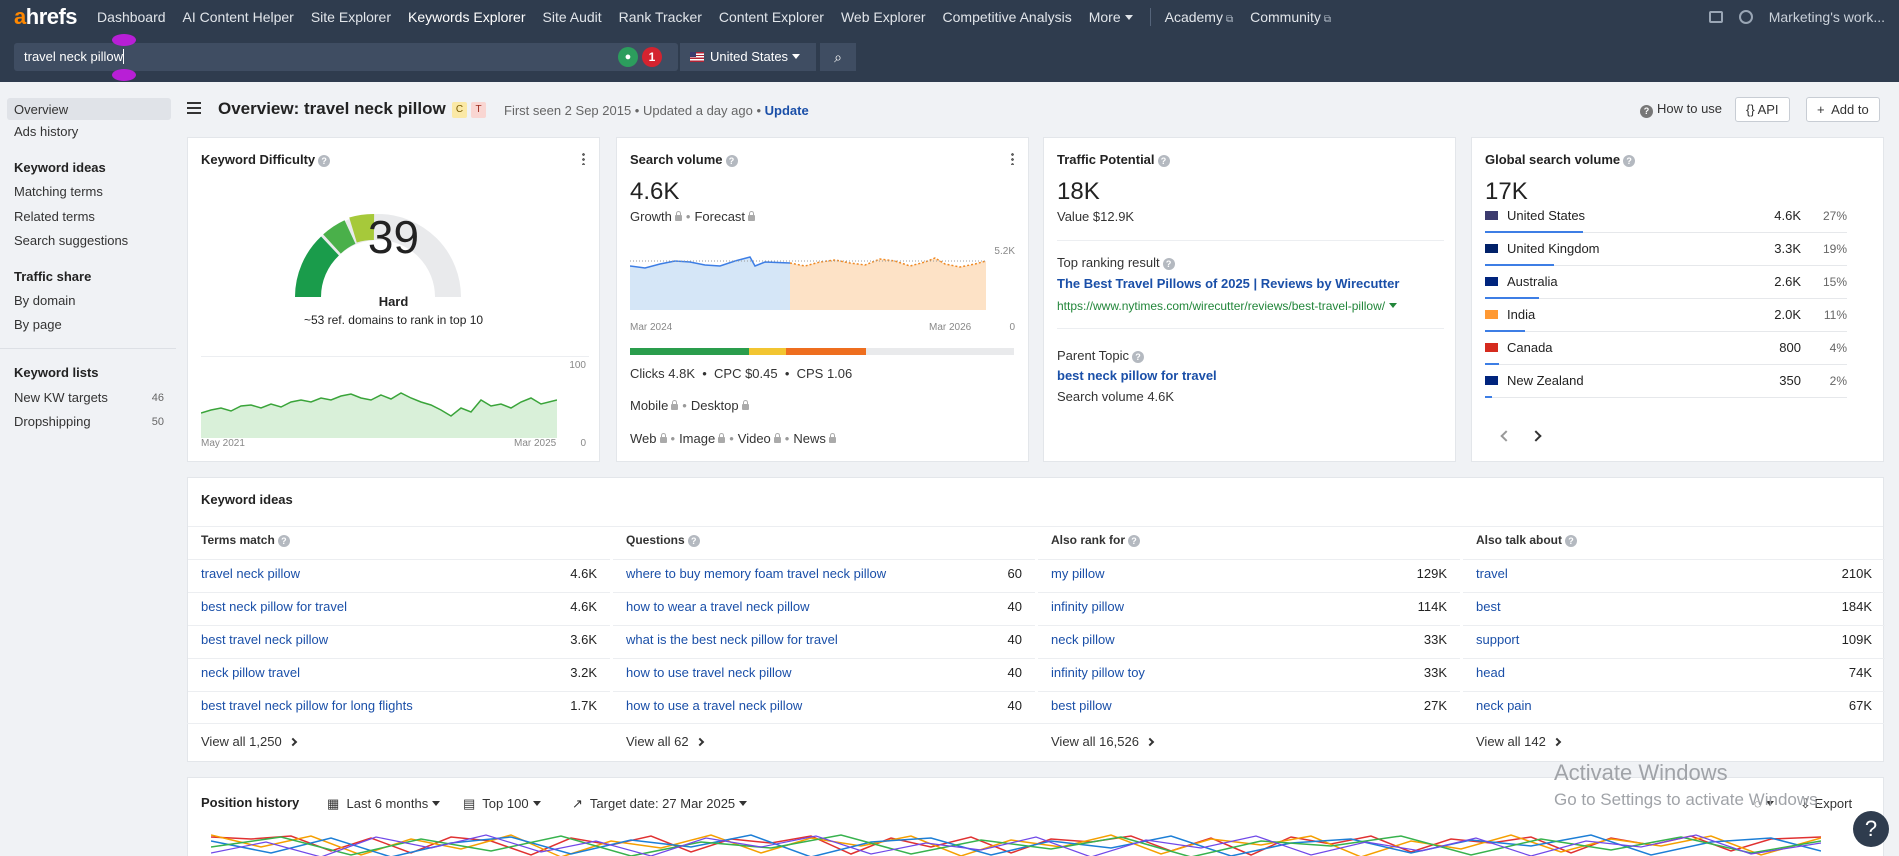 This screenshot has height=856, width=1899. I want to click on nav-site-audit: Site Audit, so click(572, 17).